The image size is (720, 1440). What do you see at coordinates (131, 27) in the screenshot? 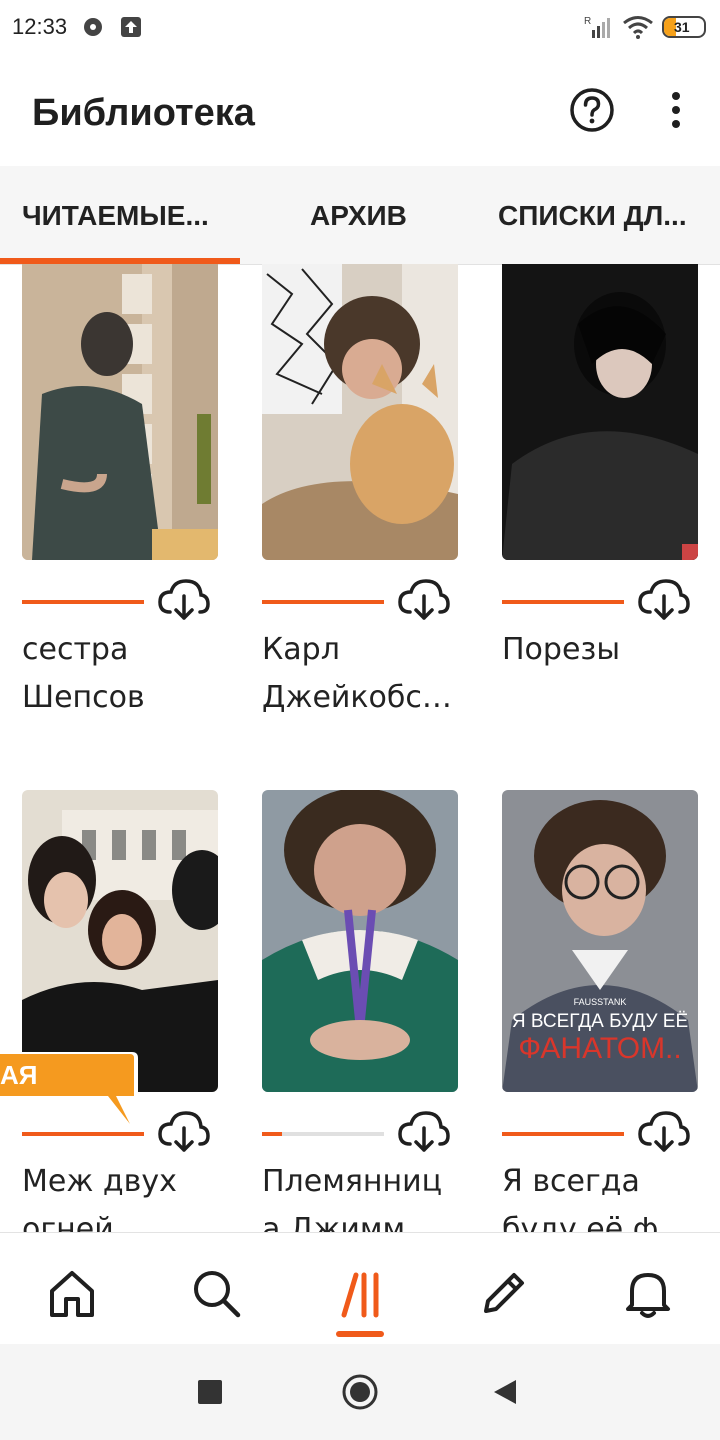
I see `upload-status-icon` at bounding box center [131, 27].